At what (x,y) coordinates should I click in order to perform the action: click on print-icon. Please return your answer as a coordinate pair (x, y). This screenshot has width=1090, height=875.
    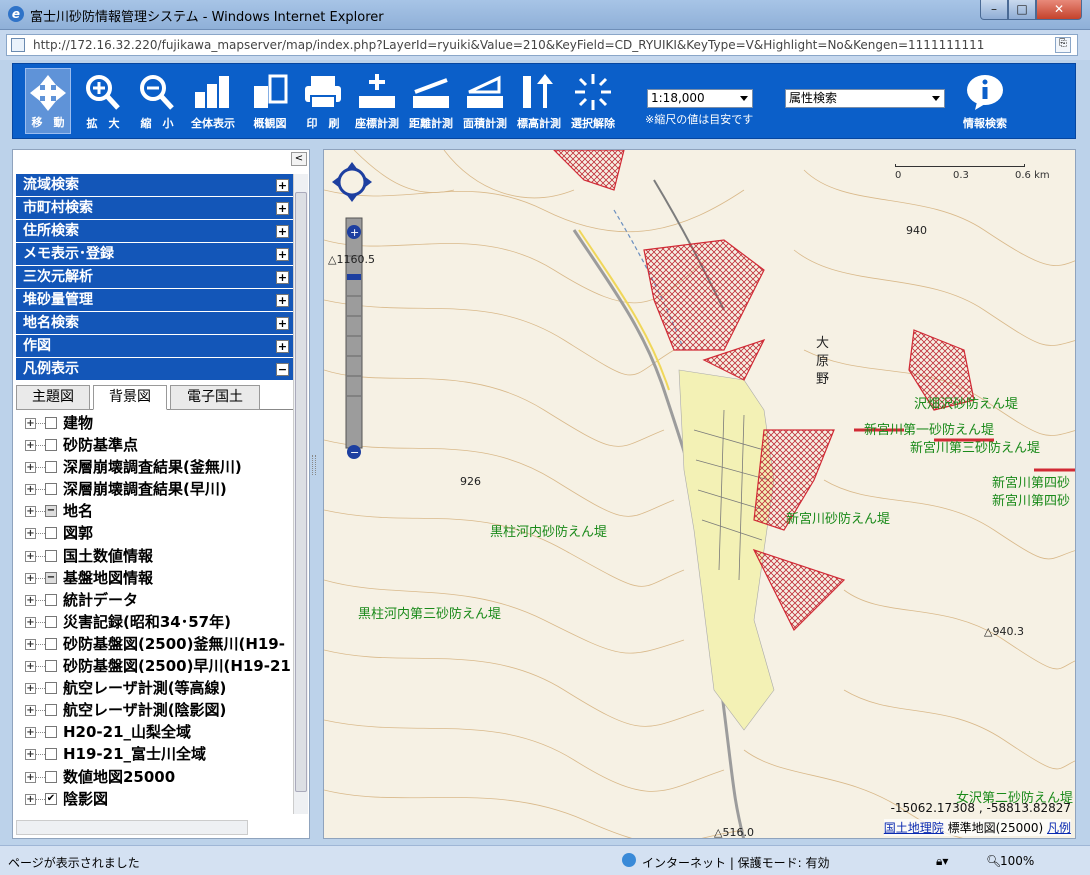
    Looking at the image, I should click on (323, 92).